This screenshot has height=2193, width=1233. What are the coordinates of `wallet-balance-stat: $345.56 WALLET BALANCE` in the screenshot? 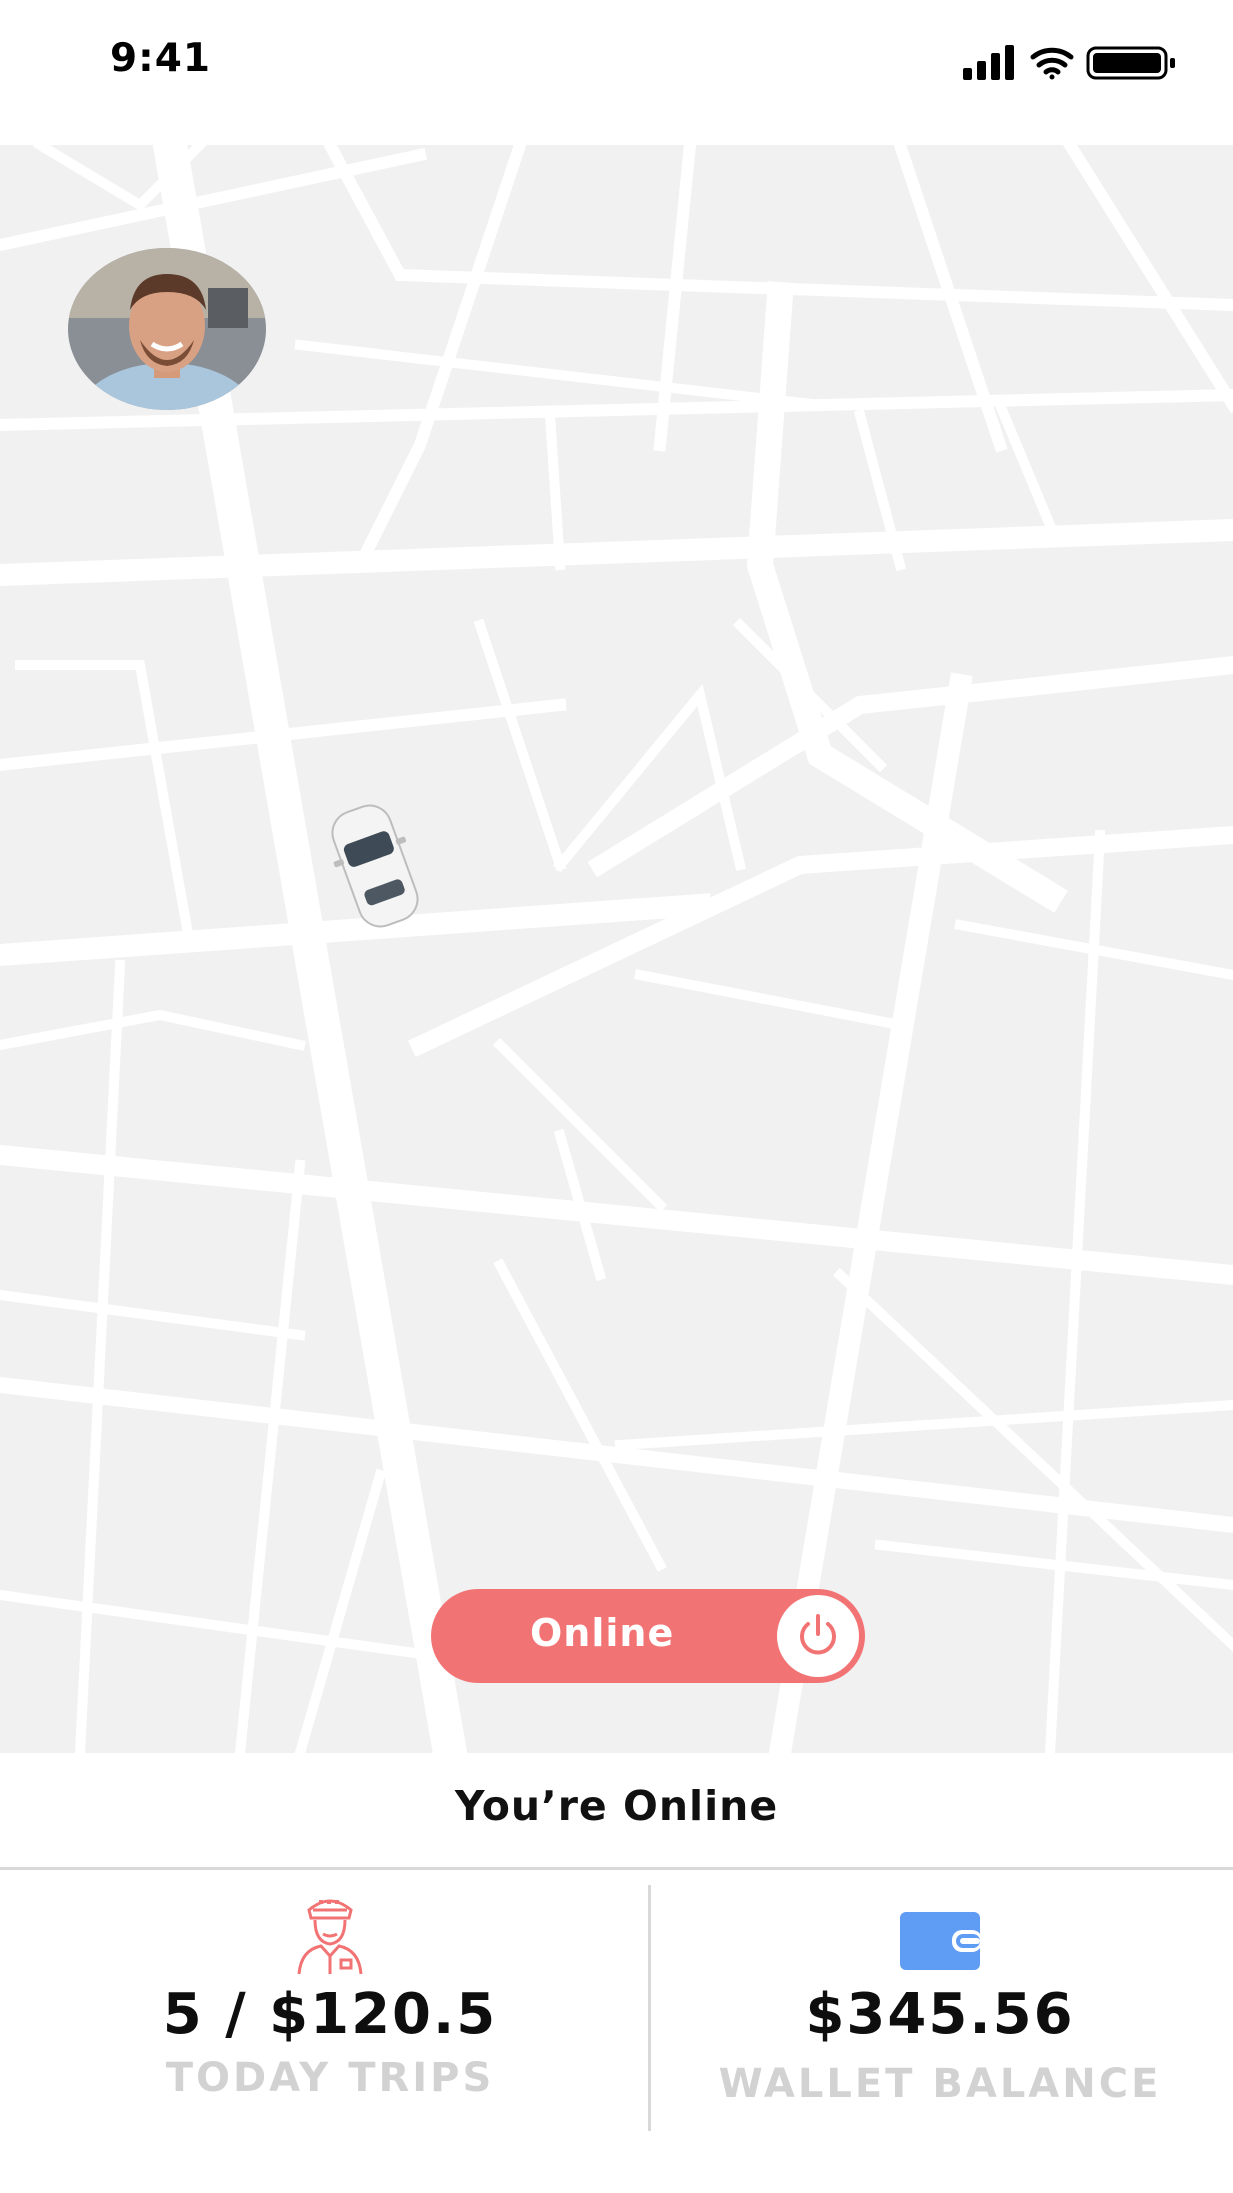 It's located at (940, 1998).